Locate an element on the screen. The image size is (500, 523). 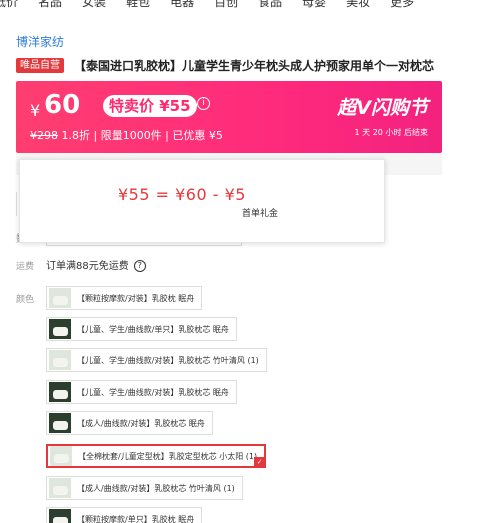
option-label: 【儿童、学生/曲线款/对装】乳胶枕芯 眠舟 is located at coordinates (153, 392).